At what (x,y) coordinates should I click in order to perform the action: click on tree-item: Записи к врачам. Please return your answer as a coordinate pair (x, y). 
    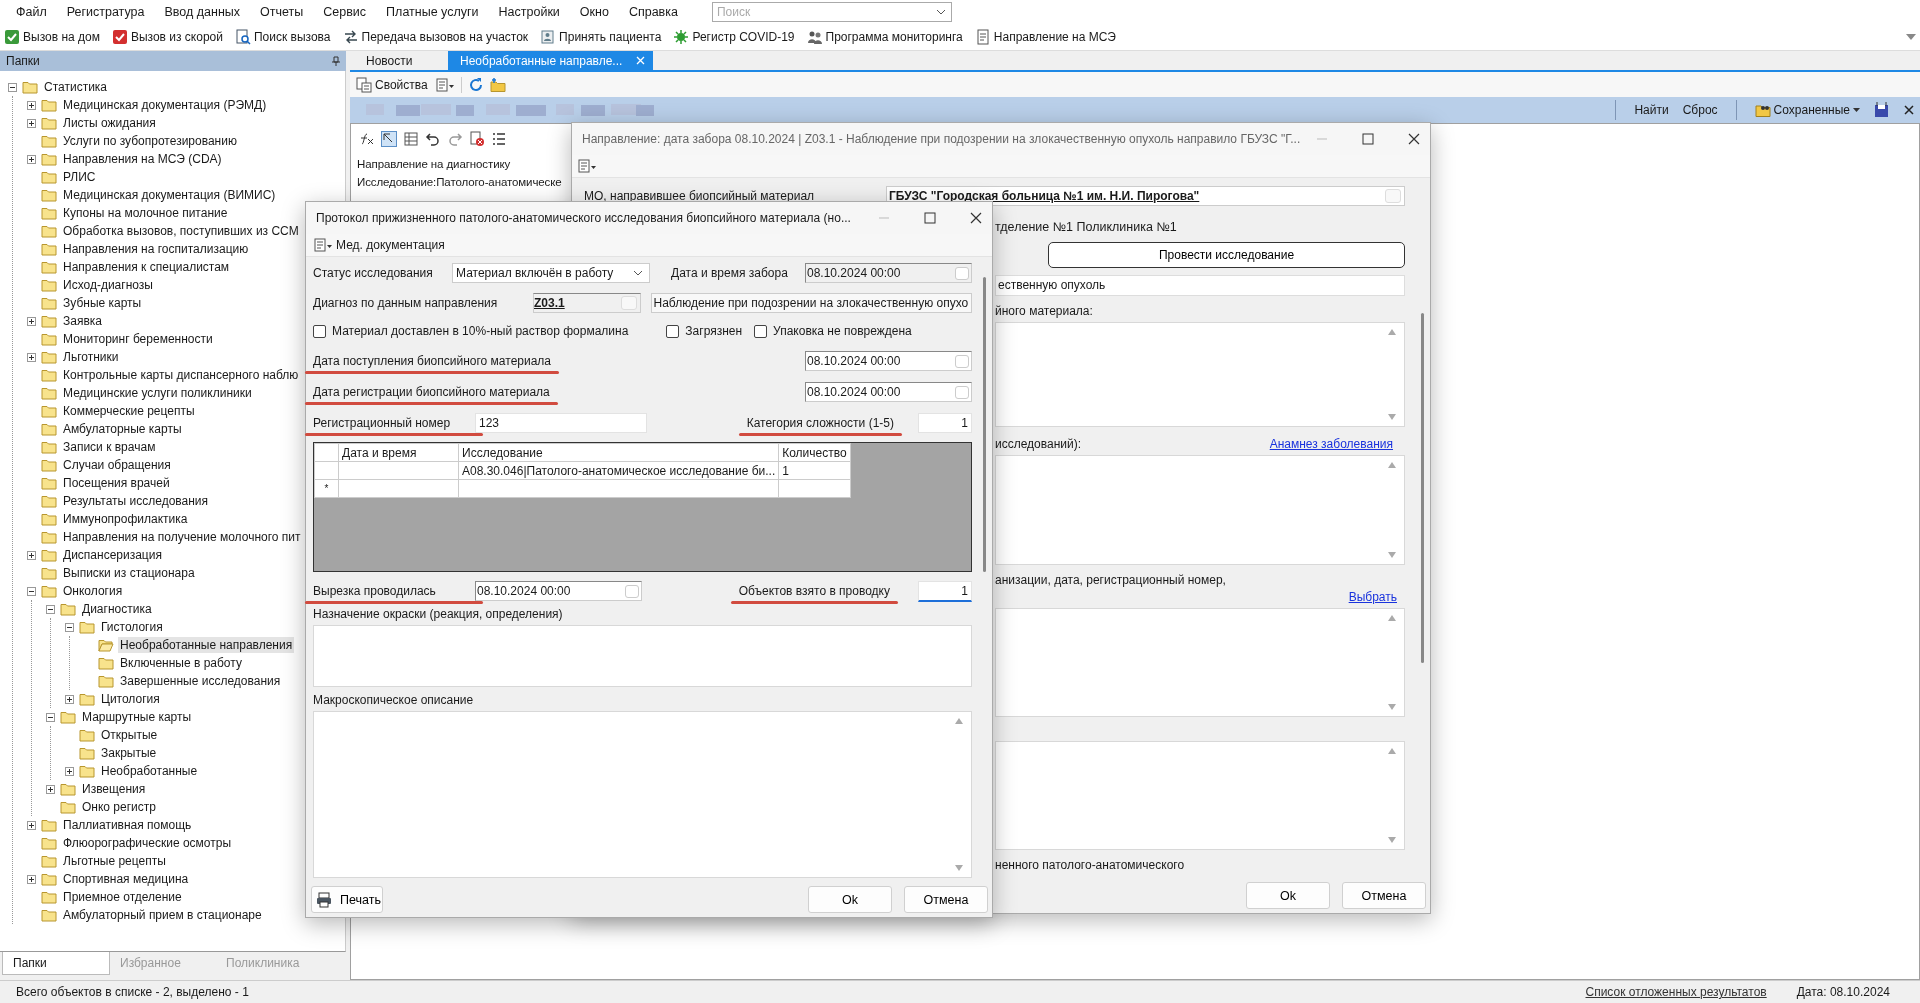
    Looking at the image, I should click on (109, 447).